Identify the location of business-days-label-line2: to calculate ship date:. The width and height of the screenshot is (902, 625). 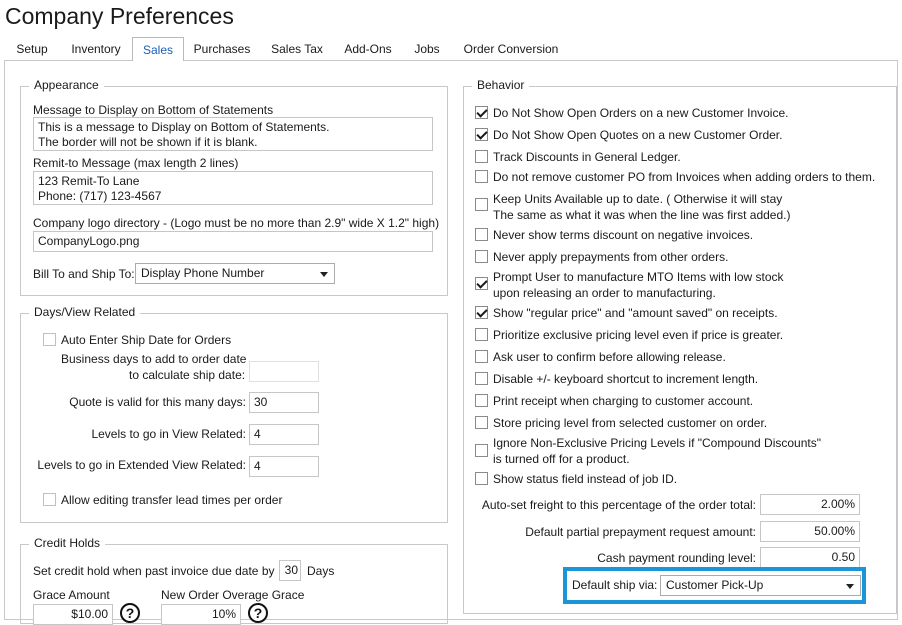
(187, 375).